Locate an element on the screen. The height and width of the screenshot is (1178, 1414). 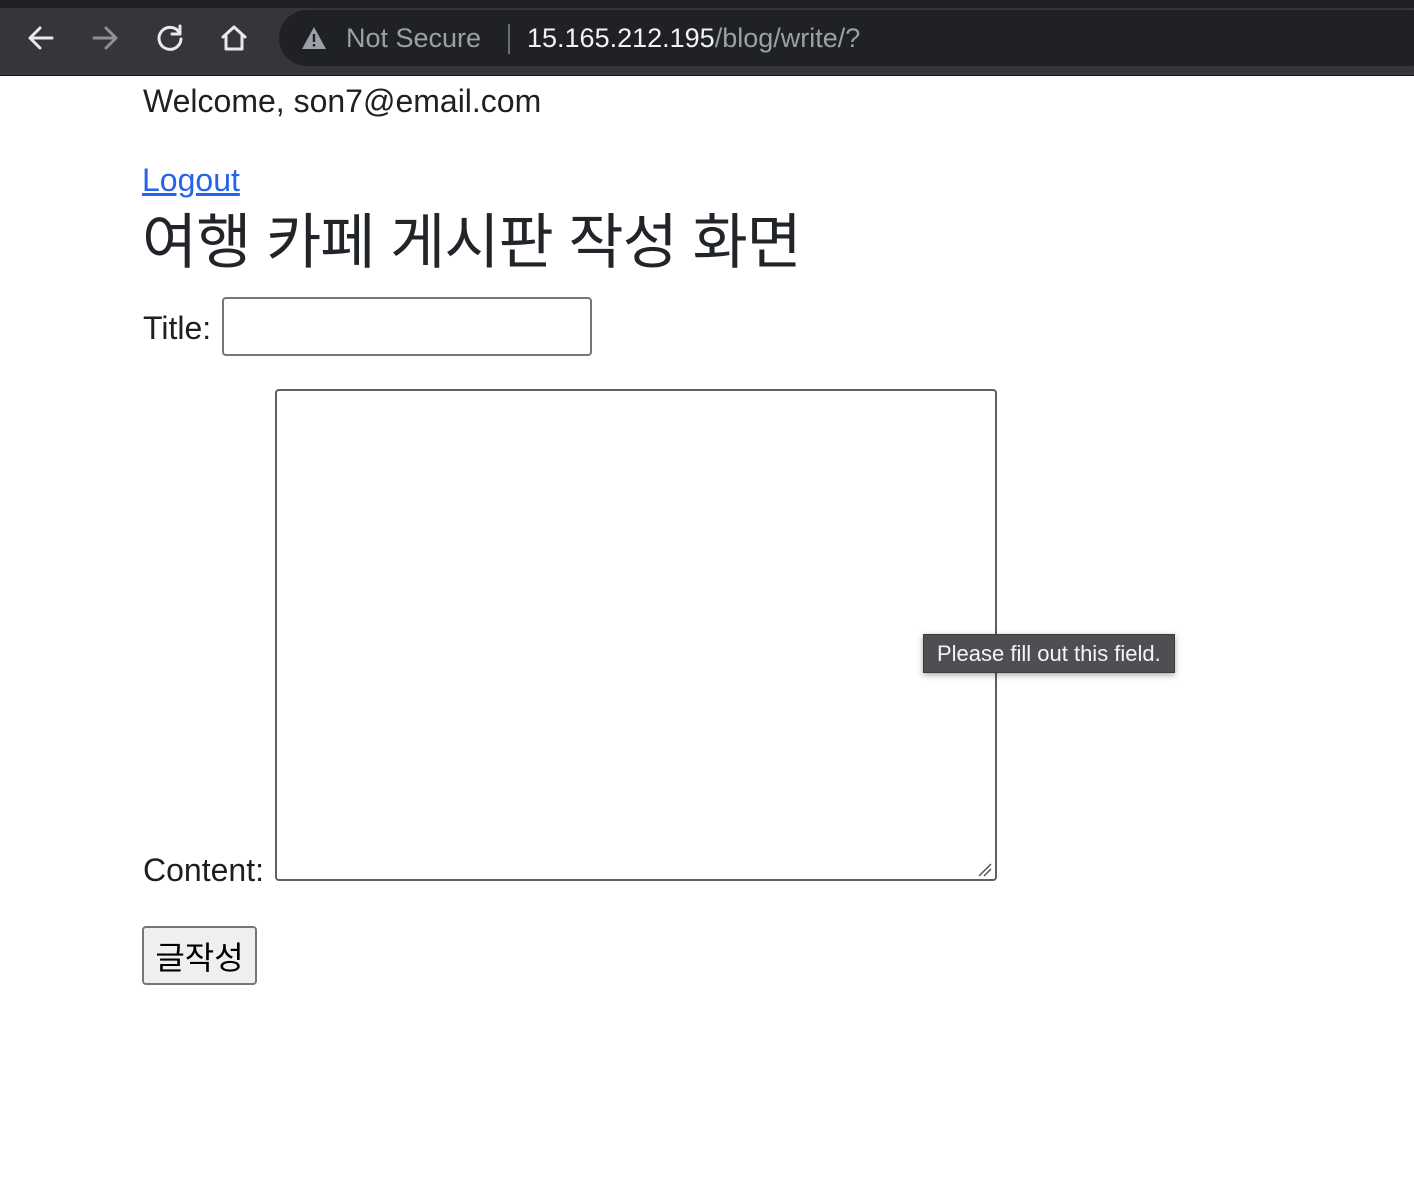
security-status-label: Not Secure is located at coordinates (413, 38).